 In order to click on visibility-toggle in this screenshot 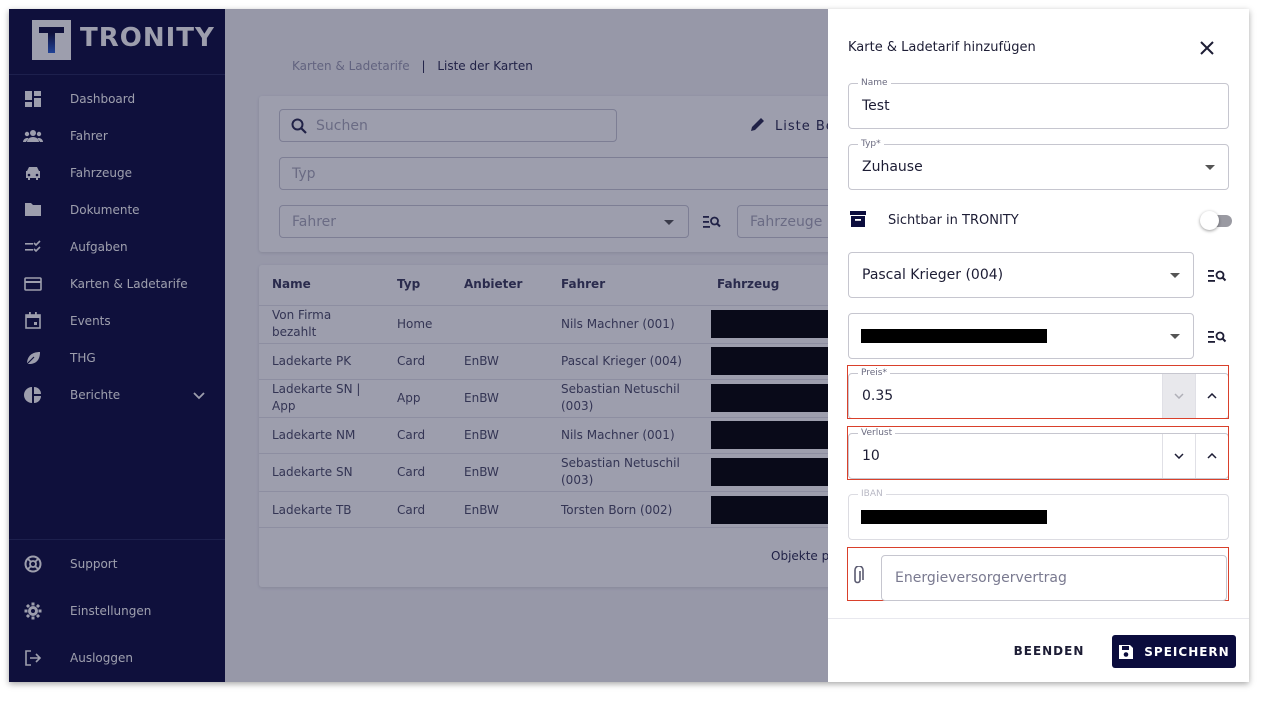, I will do `click(1216, 220)`.